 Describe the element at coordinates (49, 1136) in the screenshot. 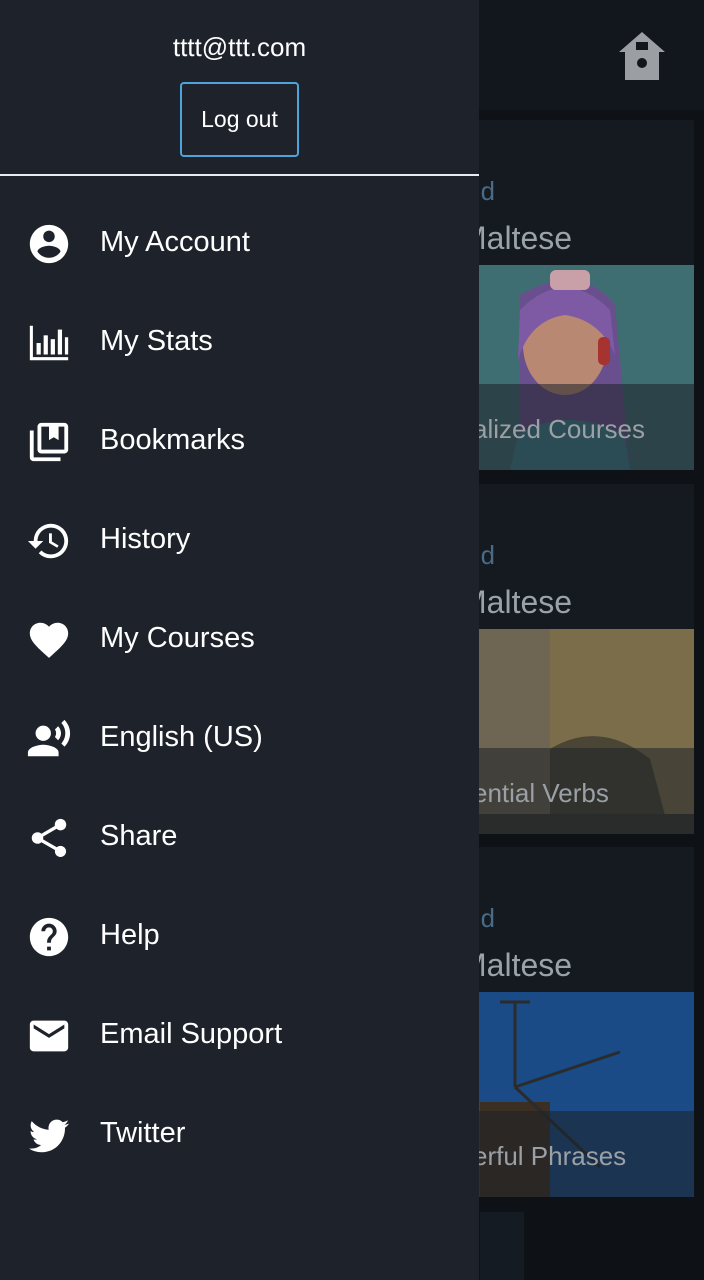

I see `twitter-icon` at that location.